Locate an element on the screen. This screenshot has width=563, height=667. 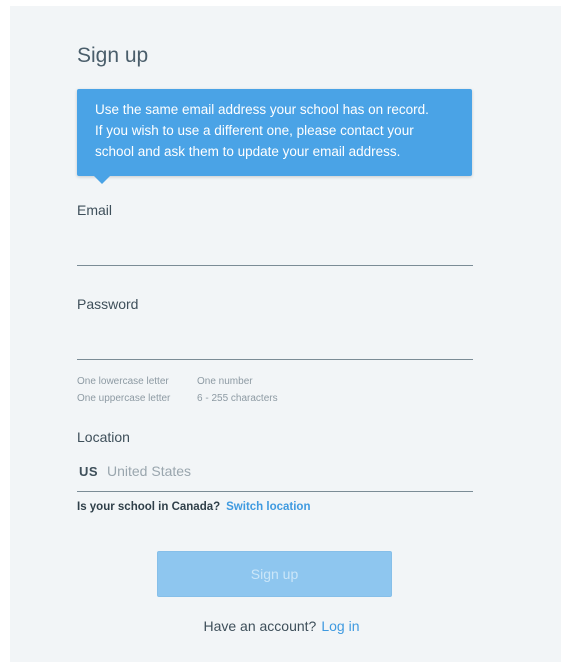
signup-button: Sign up is located at coordinates (274, 574).